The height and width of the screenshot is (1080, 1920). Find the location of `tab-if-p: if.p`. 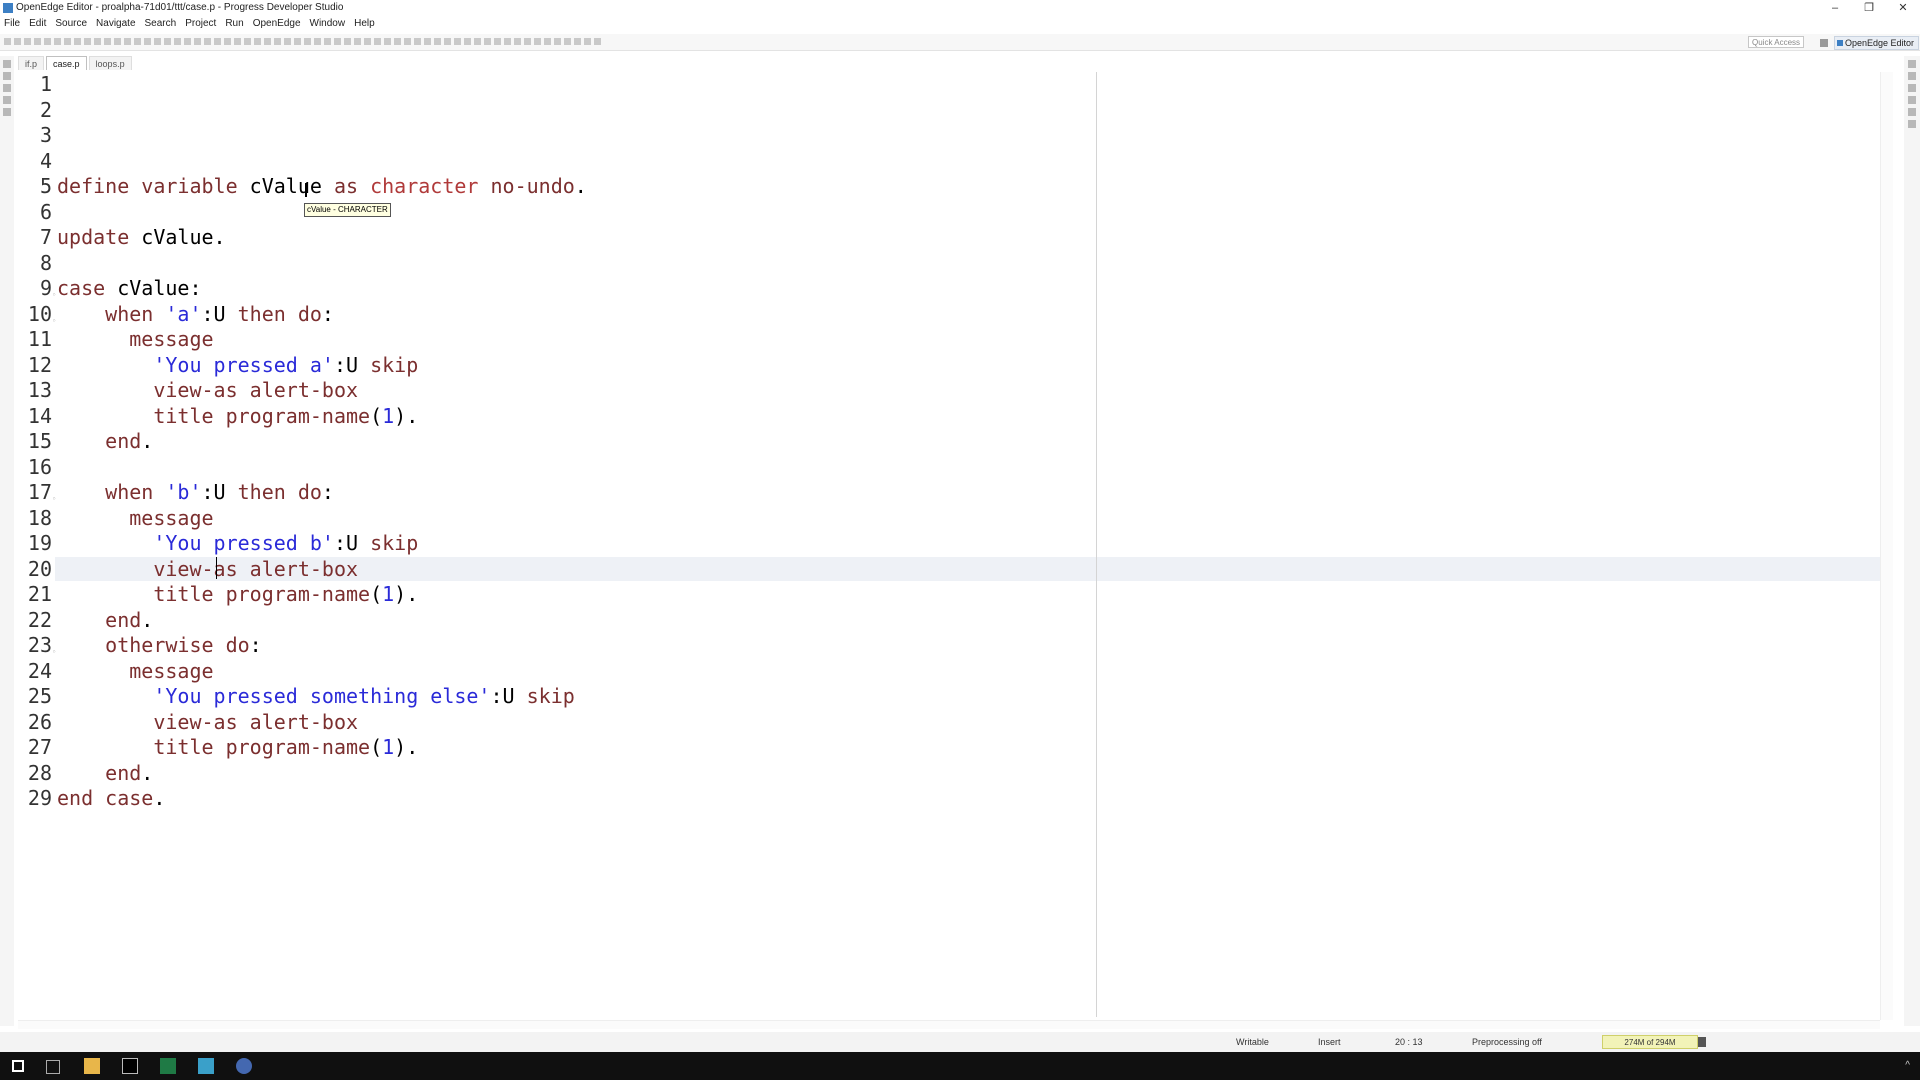

tab-if-p: if.p is located at coordinates (31, 63).